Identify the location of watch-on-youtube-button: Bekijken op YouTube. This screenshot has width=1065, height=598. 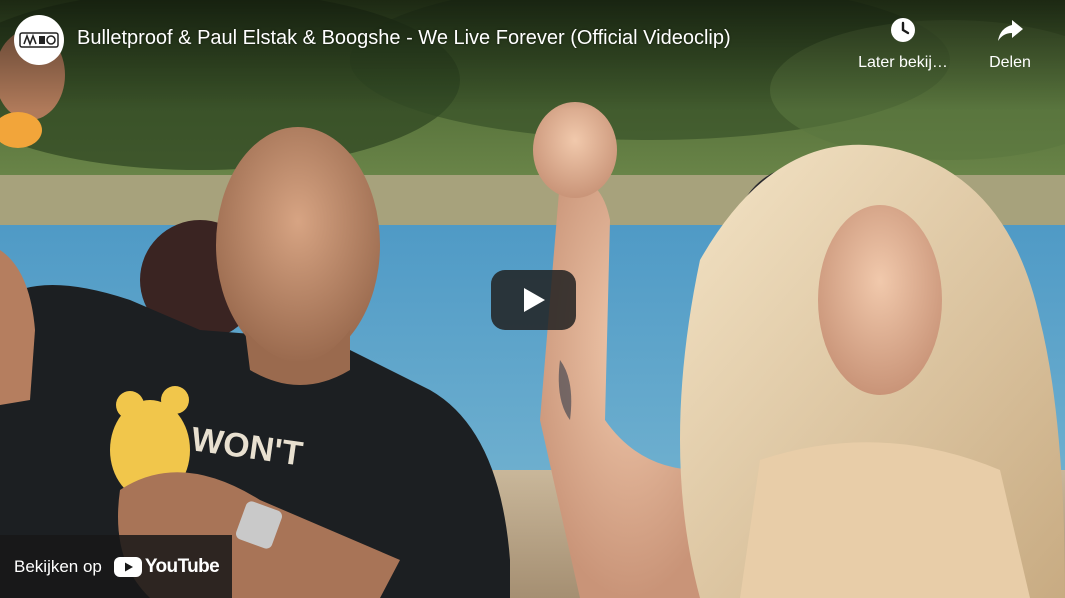
(116, 566).